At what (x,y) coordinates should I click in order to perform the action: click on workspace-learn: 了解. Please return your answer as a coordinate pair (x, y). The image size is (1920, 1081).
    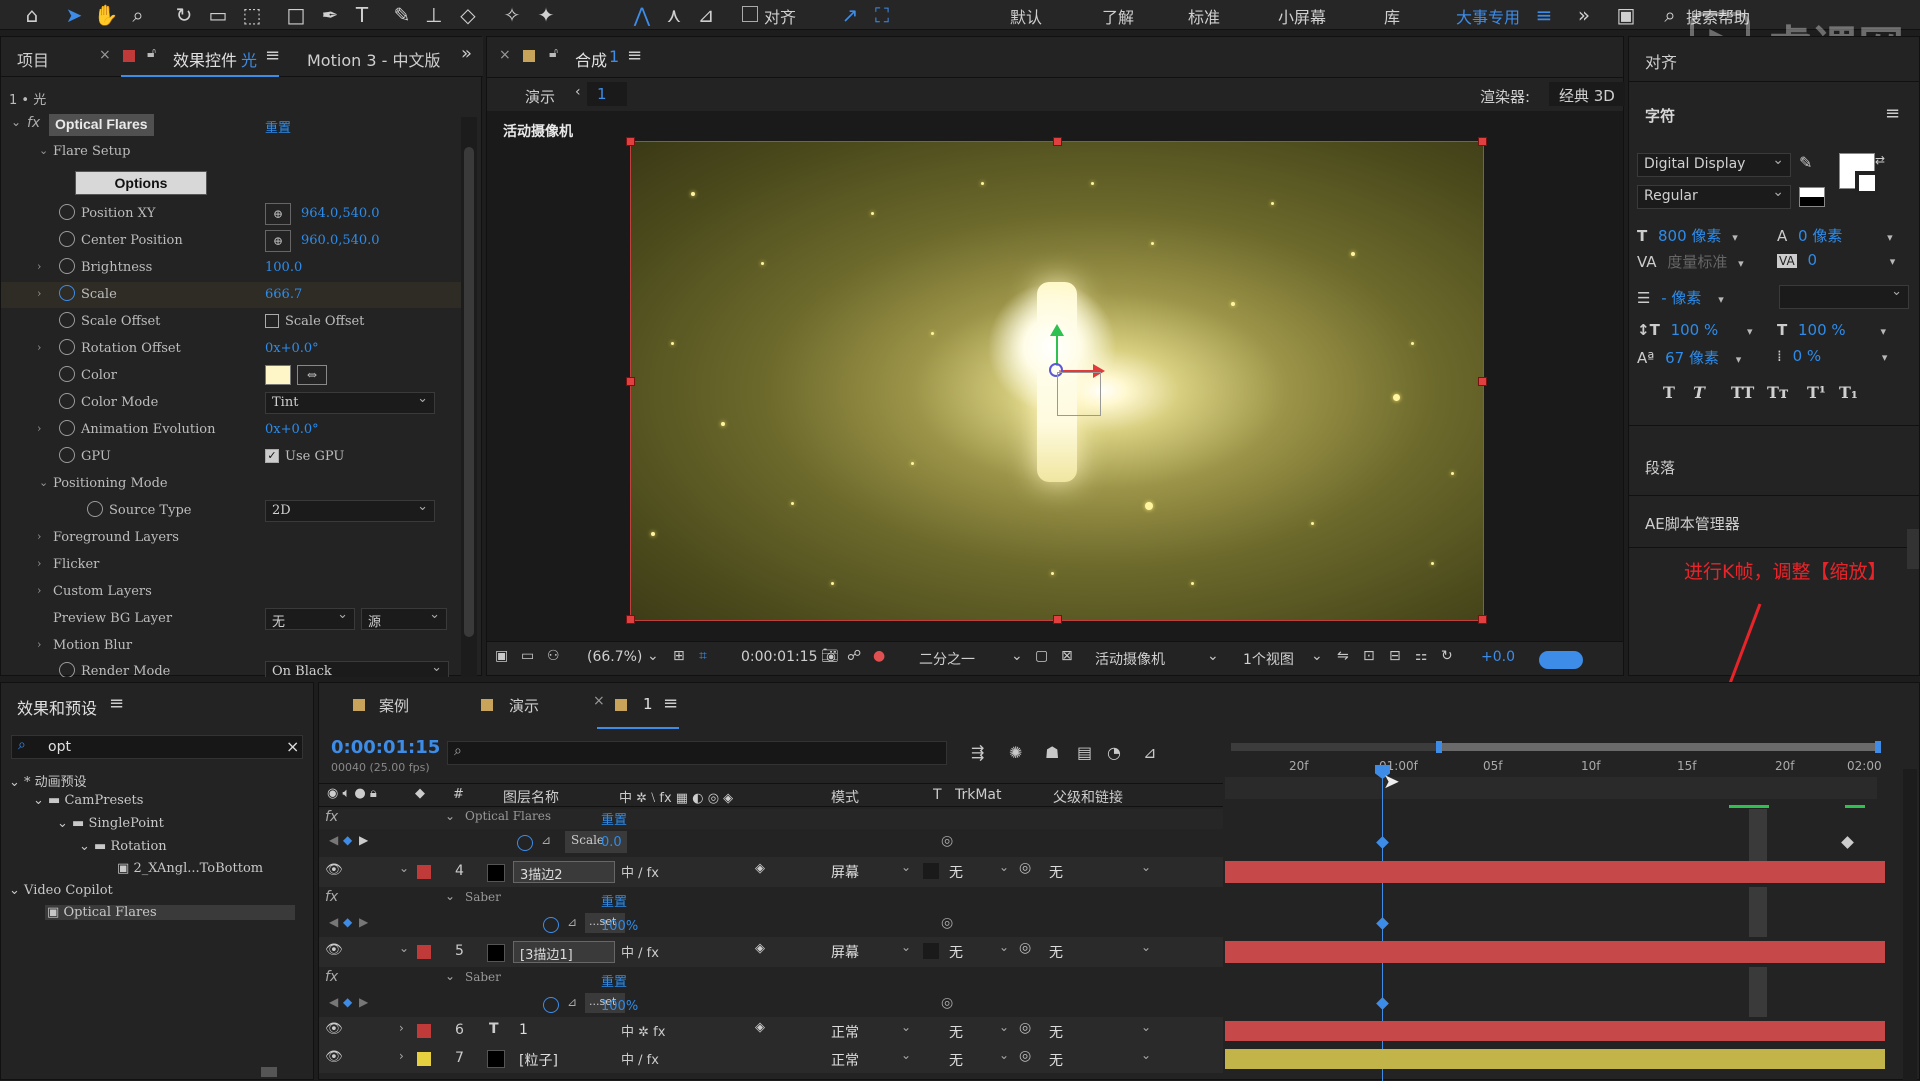
    Looking at the image, I should click on (1118, 16).